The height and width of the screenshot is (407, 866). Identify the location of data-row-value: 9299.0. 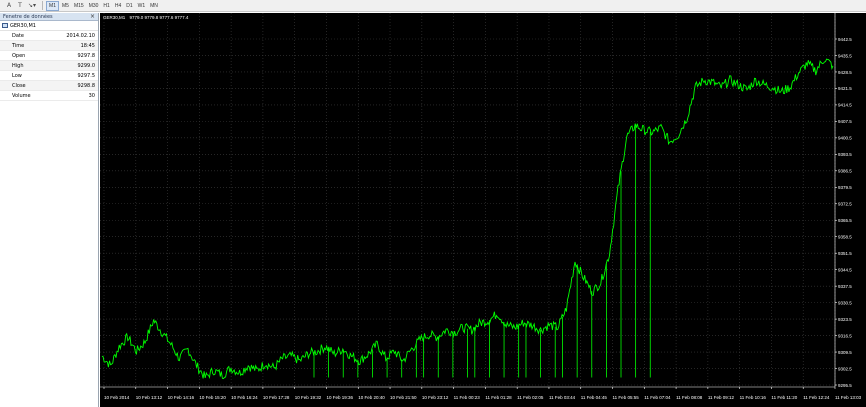
(86, 65).